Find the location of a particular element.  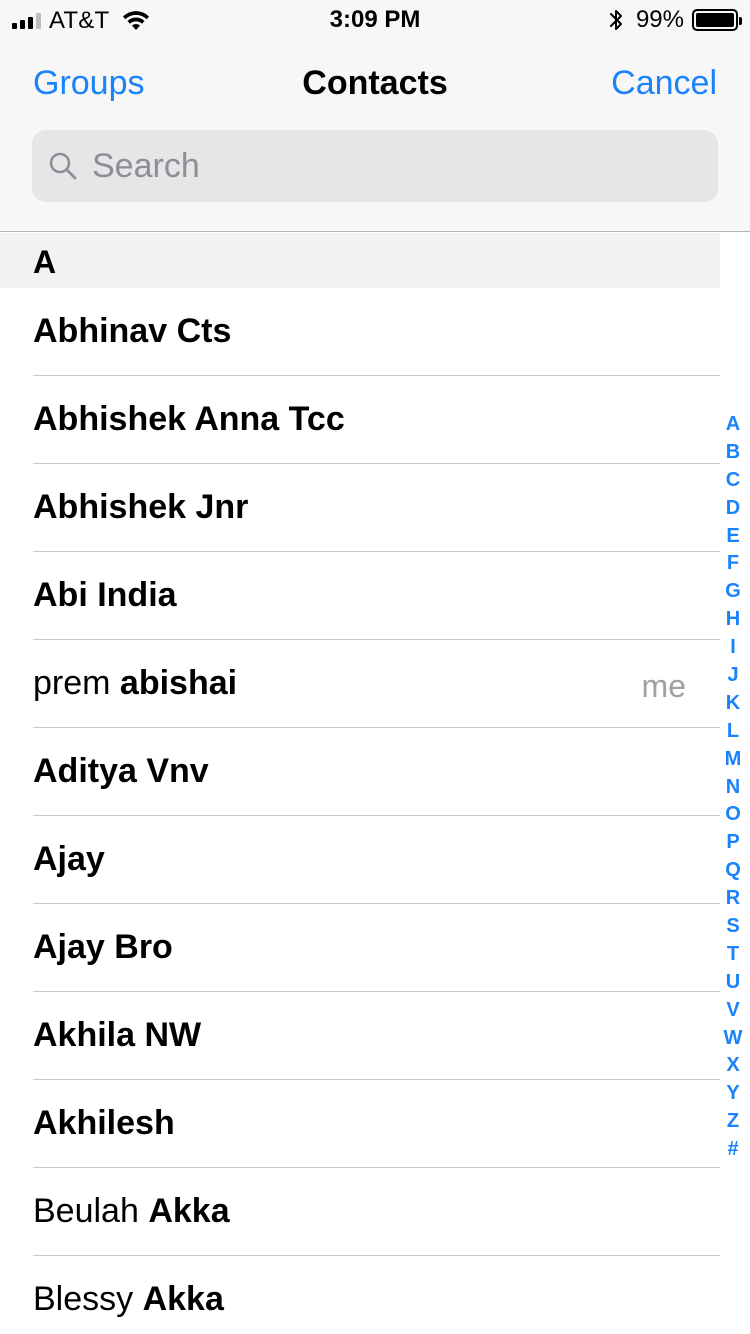

contact-first-name: Abhinav Cts is located at coordinates (132, 331).